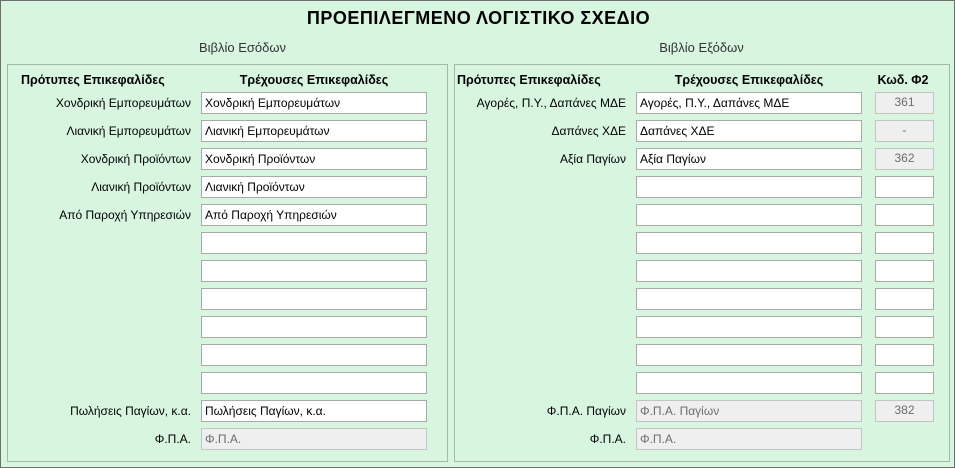  I want to click on f2-code-input: 362, so click(904, 159).